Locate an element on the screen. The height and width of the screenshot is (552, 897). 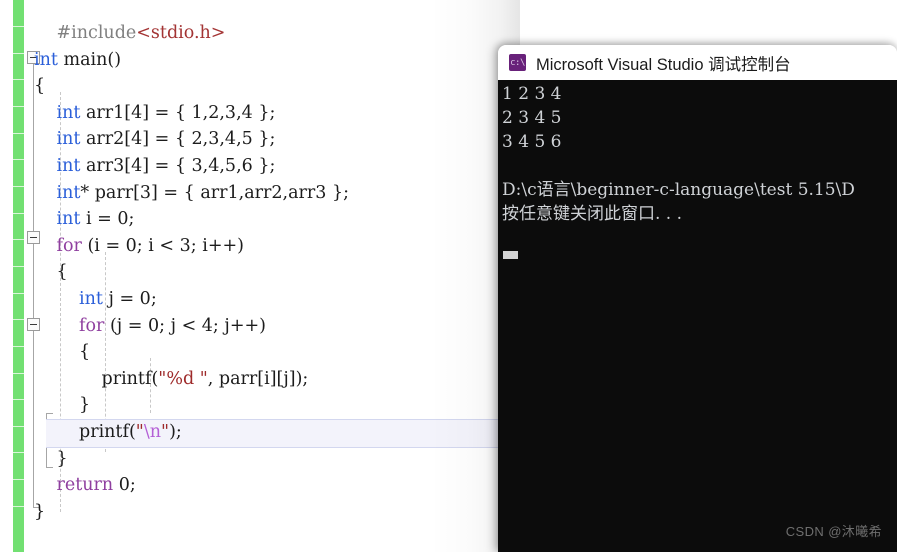
code-line: int main() is located at coordinates (77, 60).